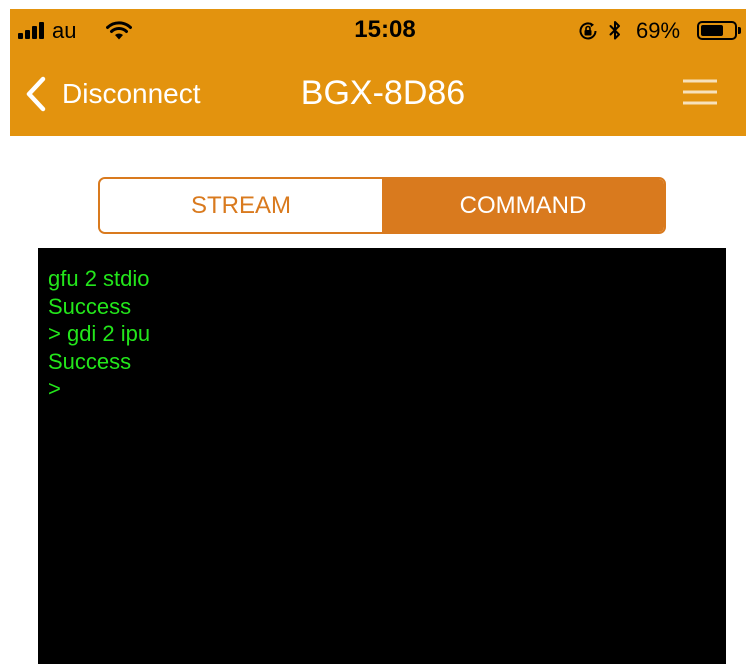  Describe the element at coordinates (99, 278) in the screenshot. I see `terminal-line: gfu 2 stdio` at that location.